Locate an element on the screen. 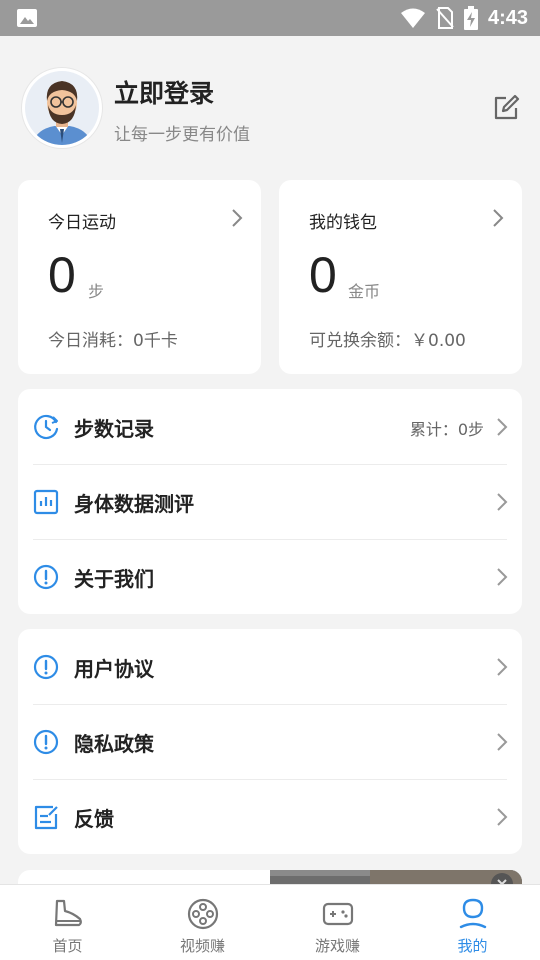 The width and height of the screenshot is (540, 960). wallet-coins-unit: 金币 is located at coordinates (364, 291).